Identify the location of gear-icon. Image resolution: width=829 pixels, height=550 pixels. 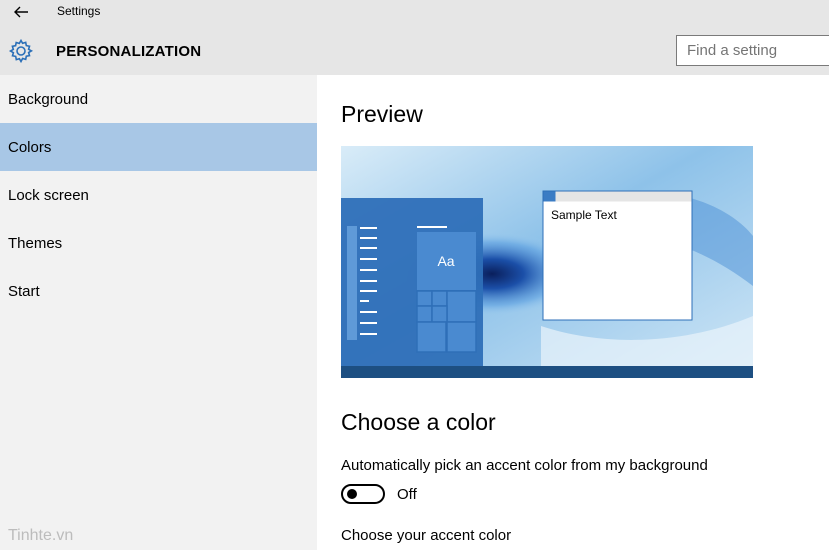
(21, 51).